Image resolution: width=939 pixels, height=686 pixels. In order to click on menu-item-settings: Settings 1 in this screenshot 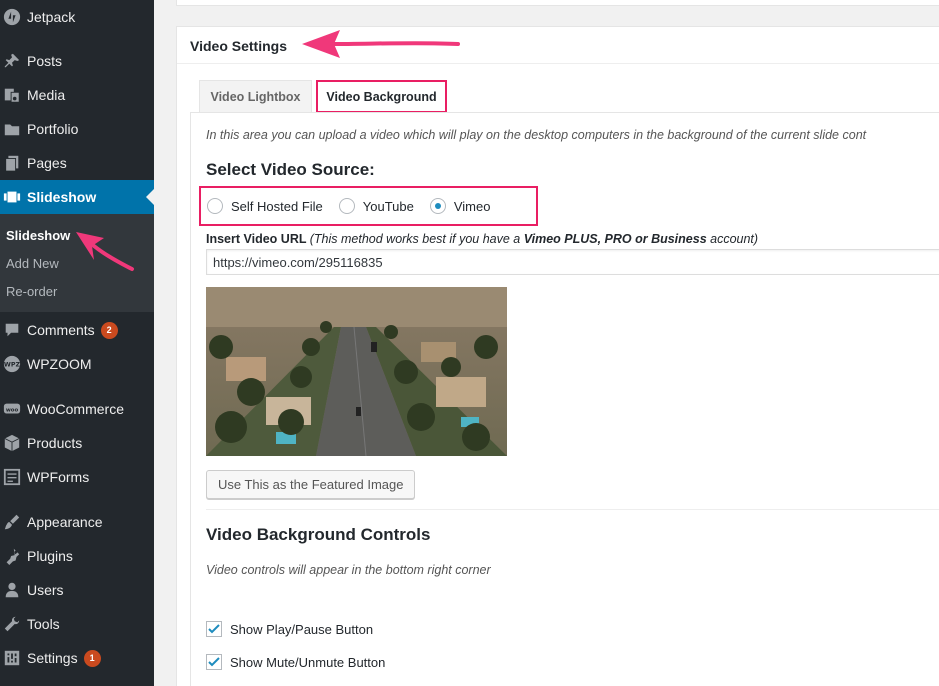, I will do `click(77, 658)`.